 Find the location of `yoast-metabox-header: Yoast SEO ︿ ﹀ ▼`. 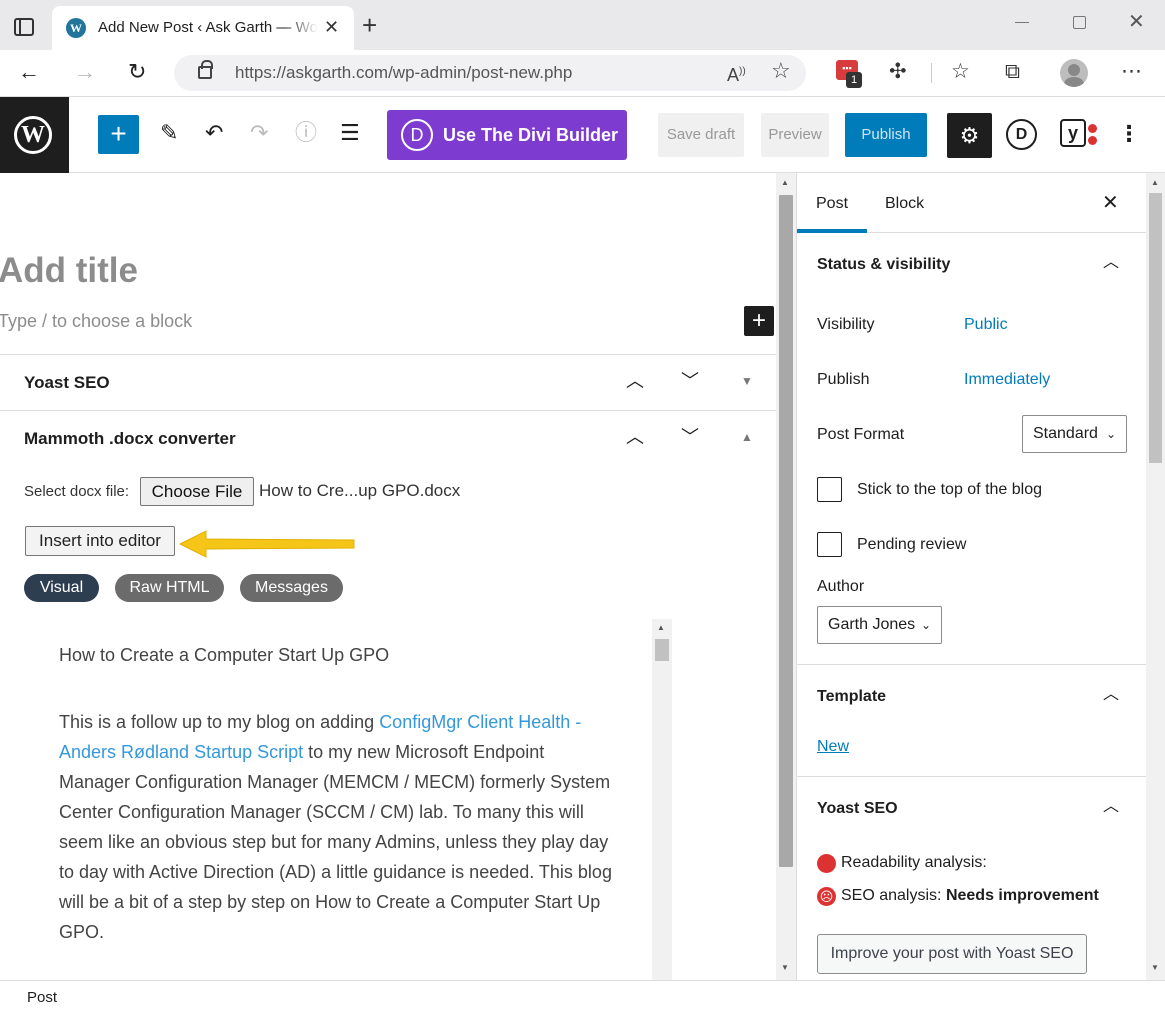

yoast-metabox-header: Yoast SEO ︿ ﹀ ▼ is located at coordinates (388, 382).